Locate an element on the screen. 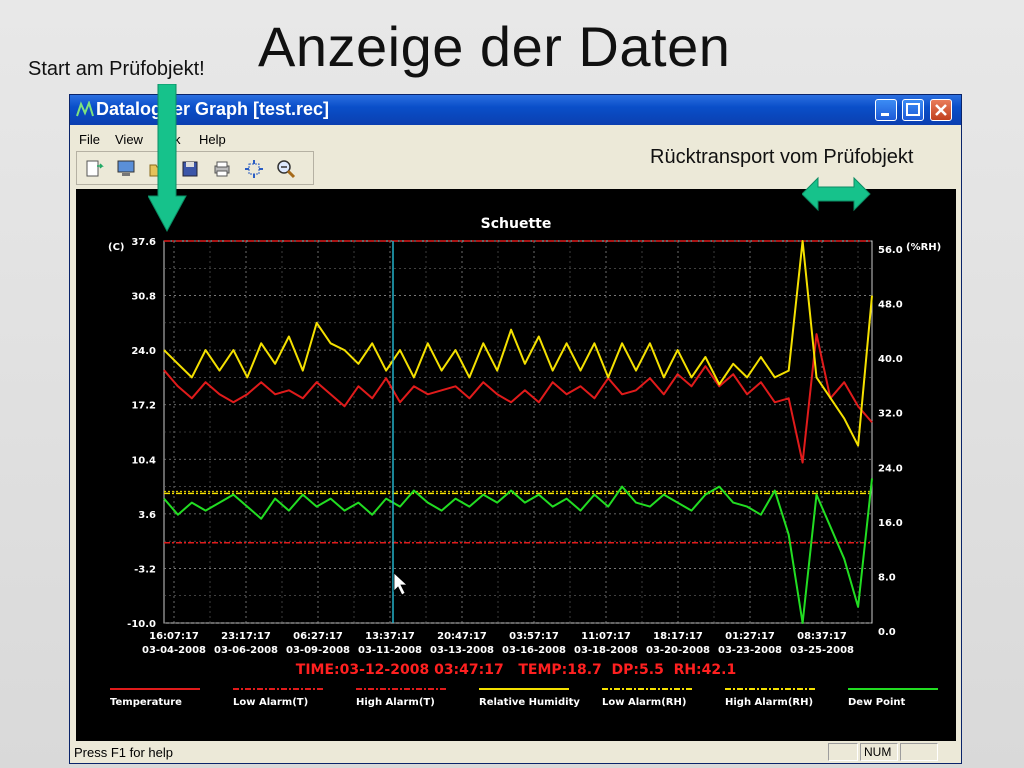  close-icon is located at coordinates (941, 110).